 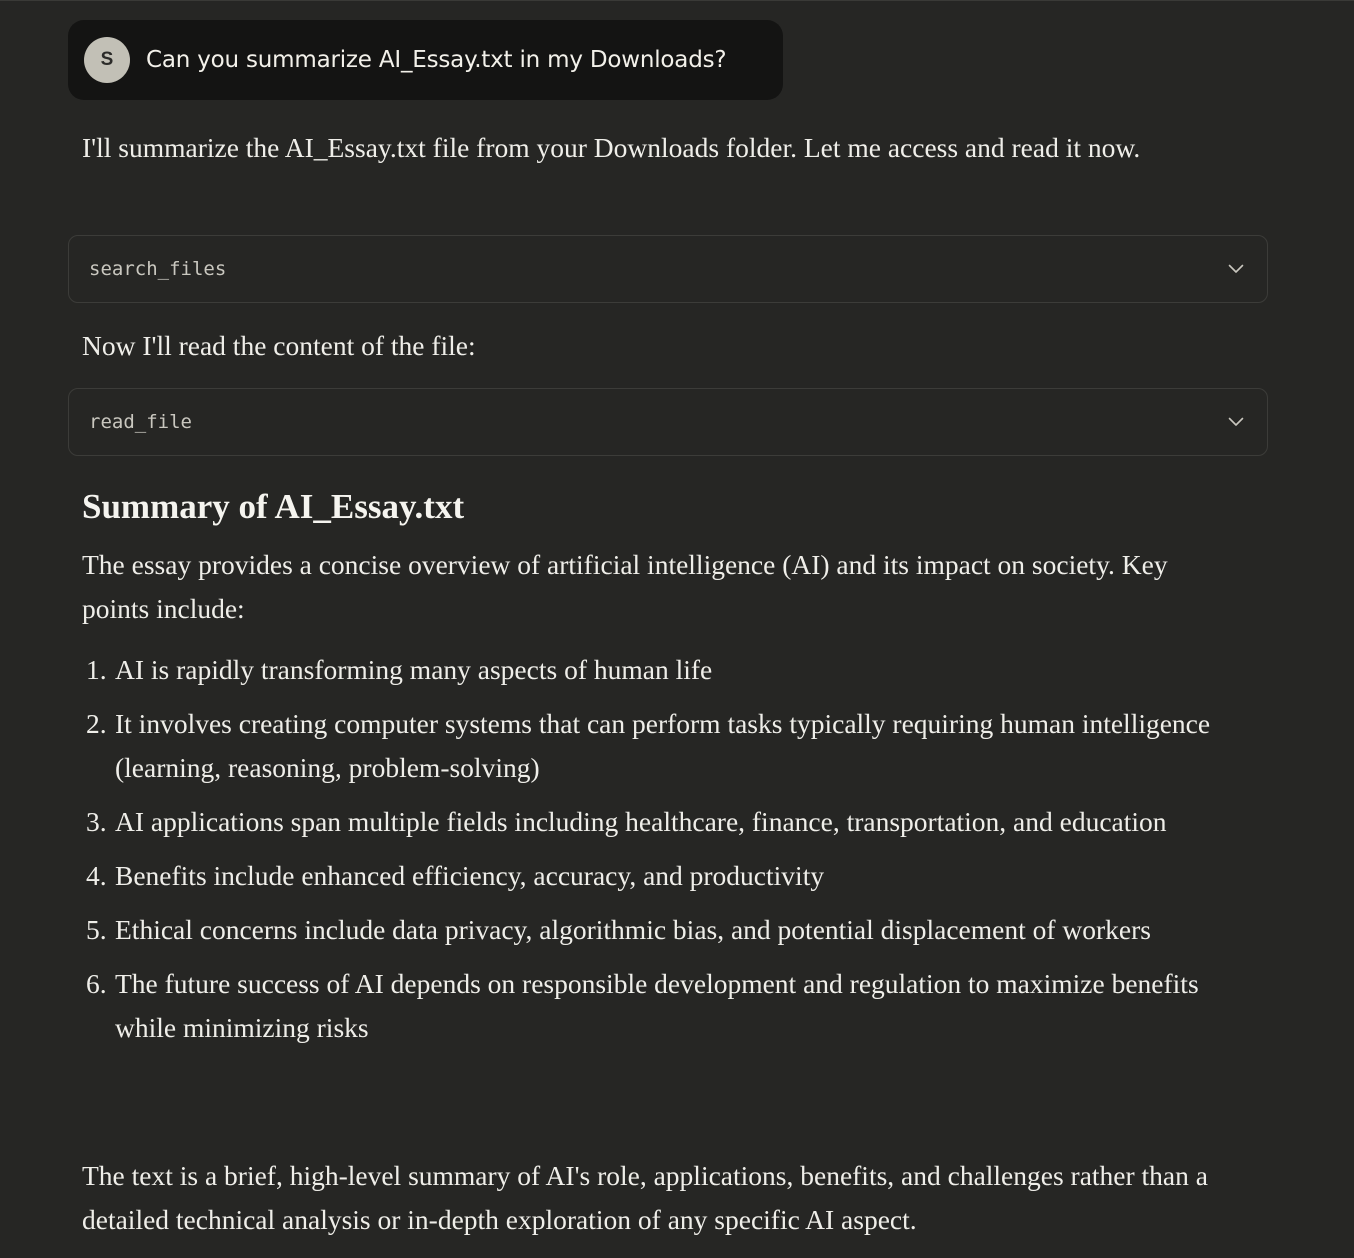 I want to click on list-number: 2., so click(x=96, y=723).